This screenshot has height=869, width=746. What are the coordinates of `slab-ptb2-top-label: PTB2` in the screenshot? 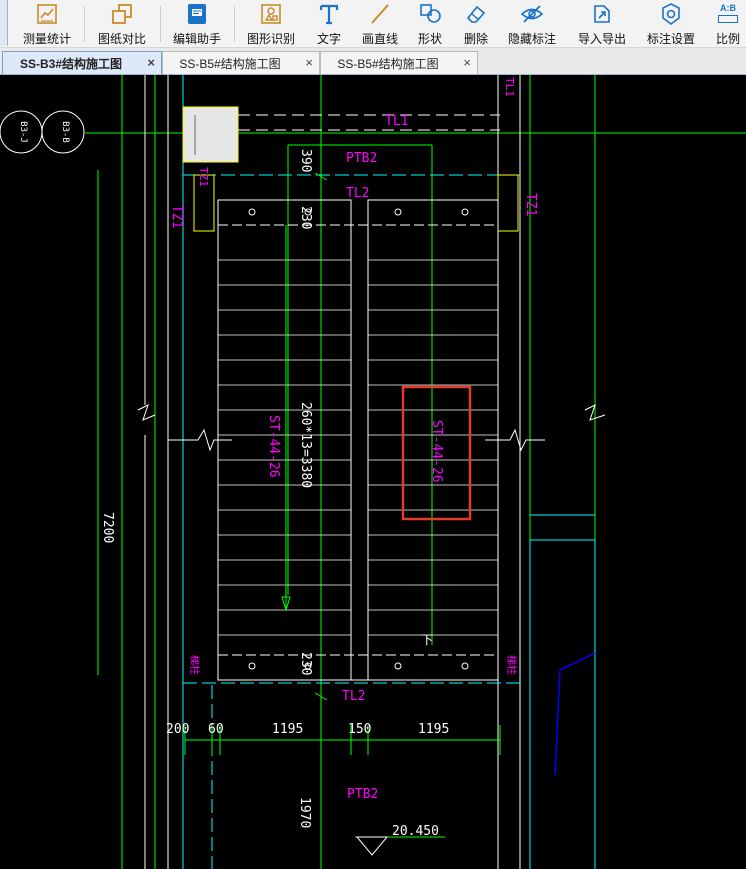 It's located at (361, 158).